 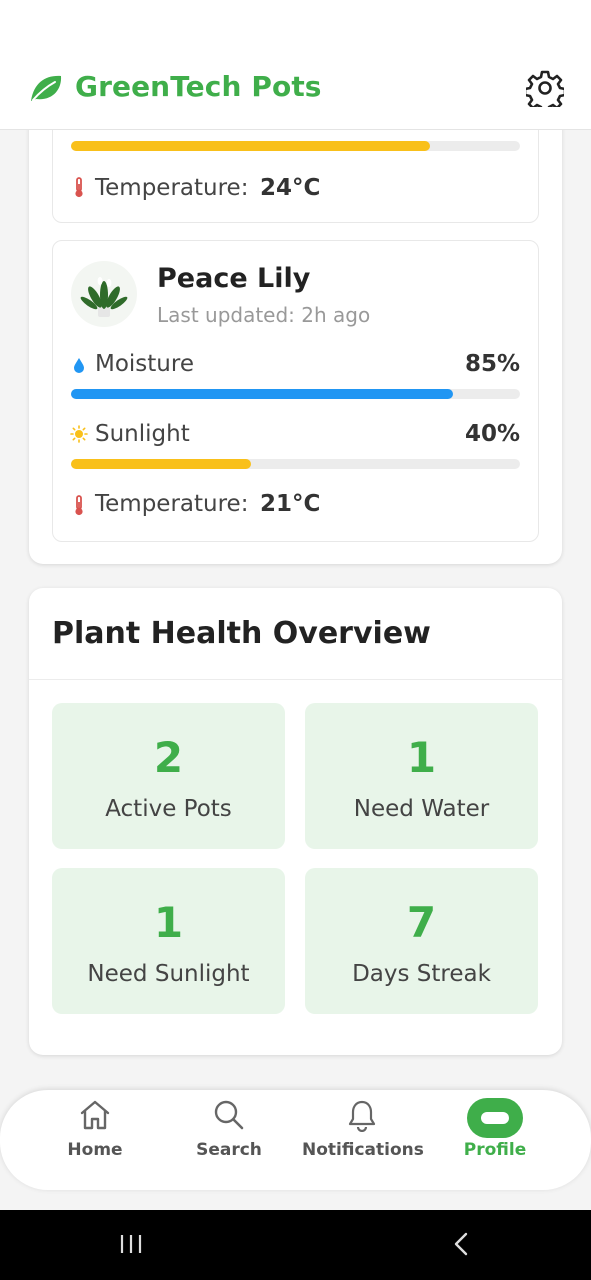 I want to click on app-title: GreenTech Pots, so click(x=198, y=86).